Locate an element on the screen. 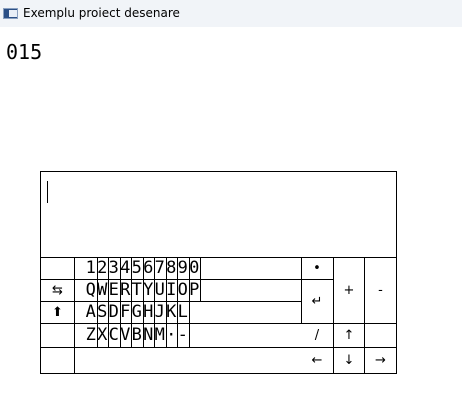  key-1-6: U is located at coordinates (160, 290).